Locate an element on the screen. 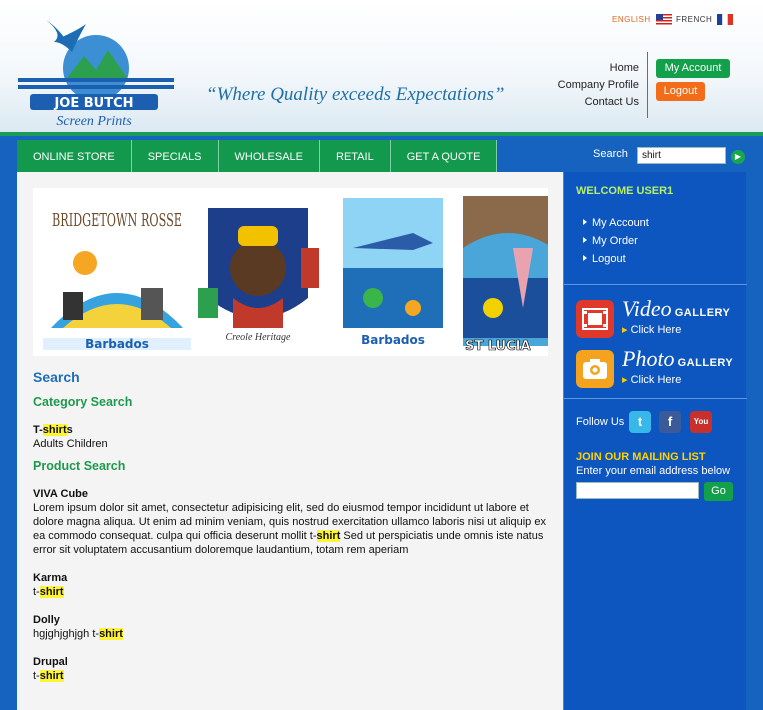 This screenshot has width=763, height=710. category-search-heading: Category Search is located at coordinates (83, 402).